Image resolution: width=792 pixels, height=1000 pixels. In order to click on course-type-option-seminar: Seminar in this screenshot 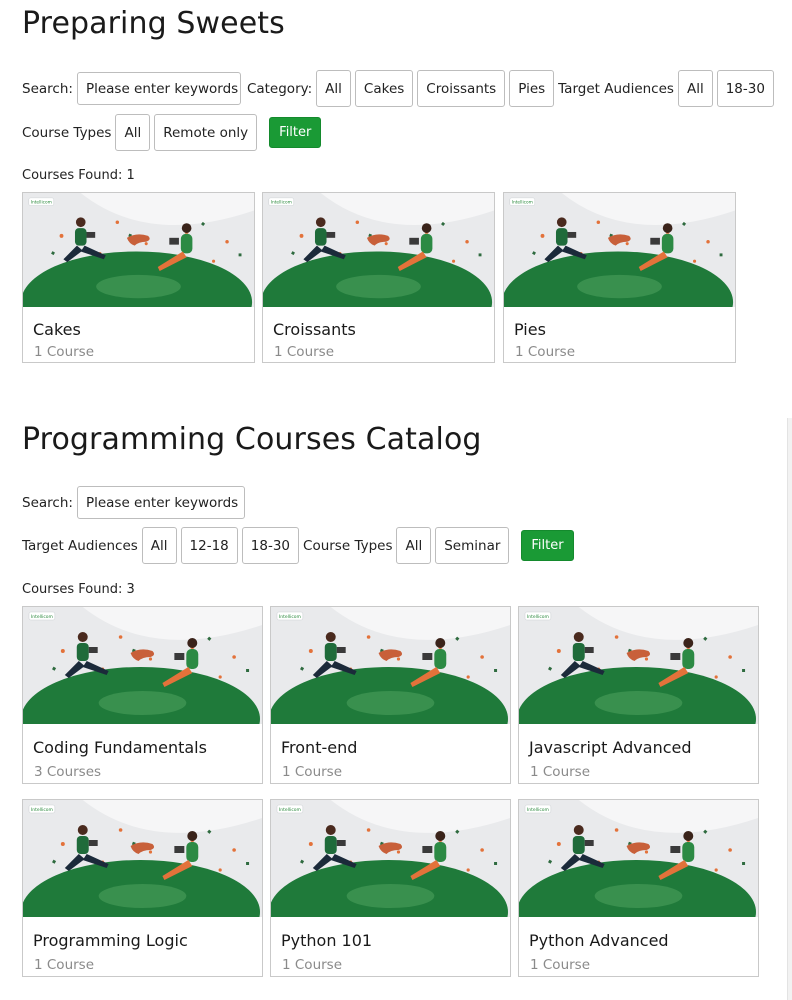, I will do `click(472, 545)`.